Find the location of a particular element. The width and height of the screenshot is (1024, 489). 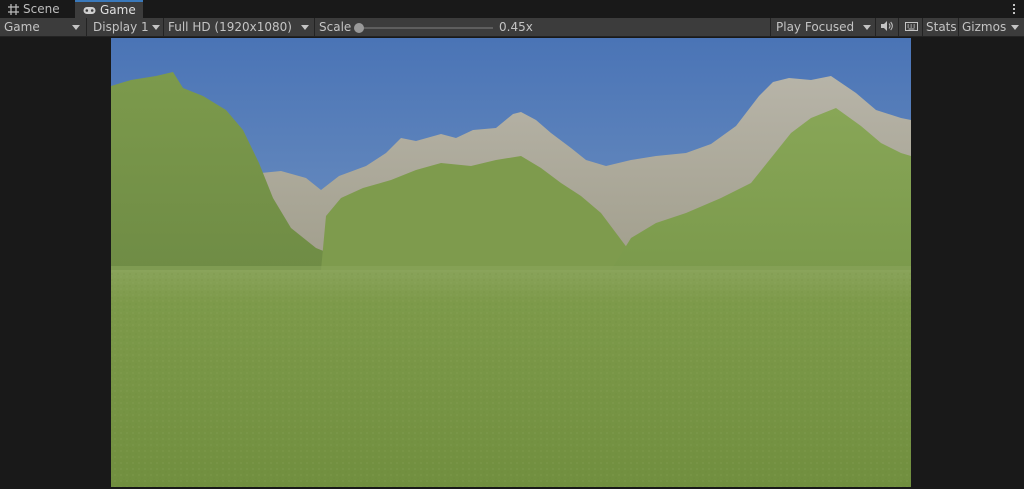

display-select: Display 1 is located at coordinates (128, 27).